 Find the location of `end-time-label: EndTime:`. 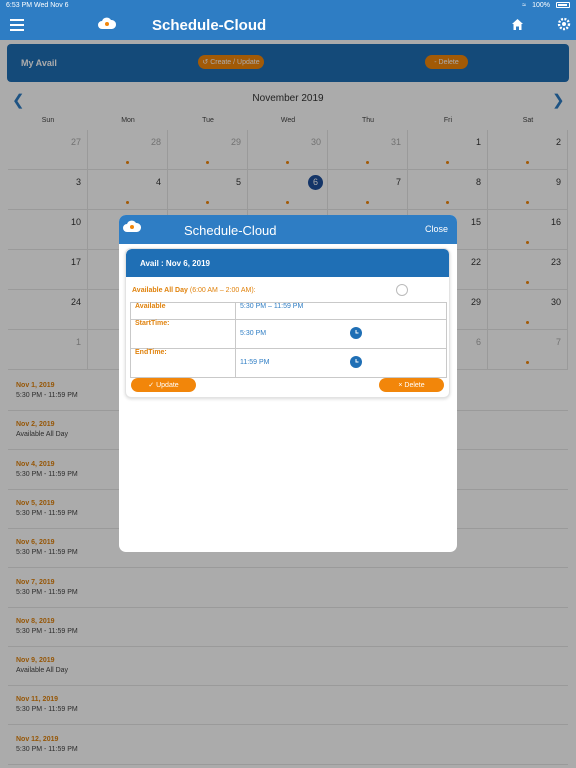

end-time-label: EndTime: is located at coordinates (183, 363).